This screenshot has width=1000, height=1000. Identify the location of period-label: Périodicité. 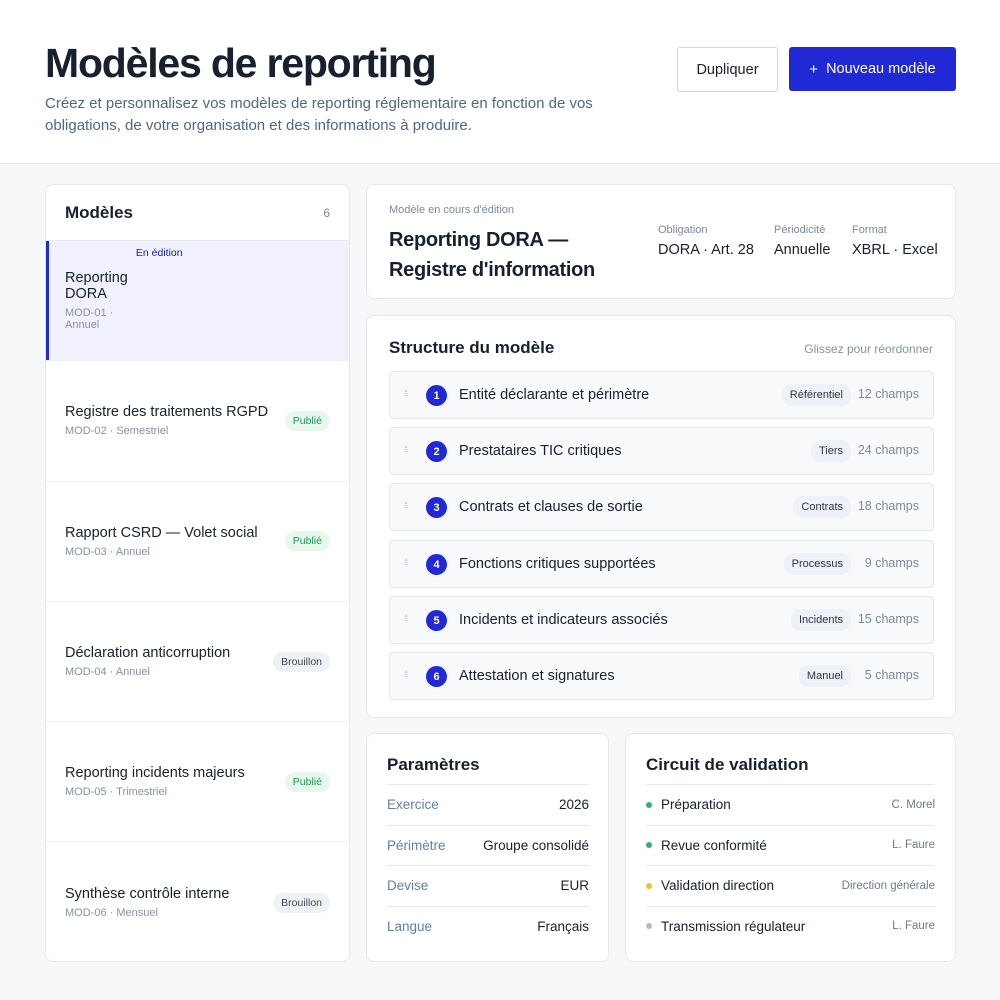
(800, 230).